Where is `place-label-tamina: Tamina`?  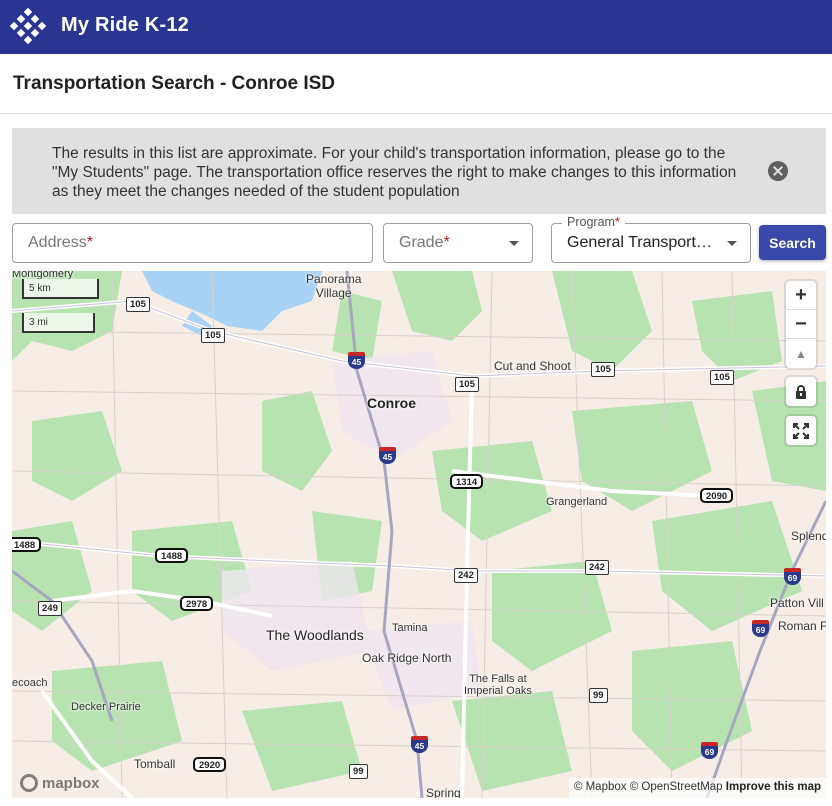 place-label-tamina: Tamina is located at coordinates (410, 628).